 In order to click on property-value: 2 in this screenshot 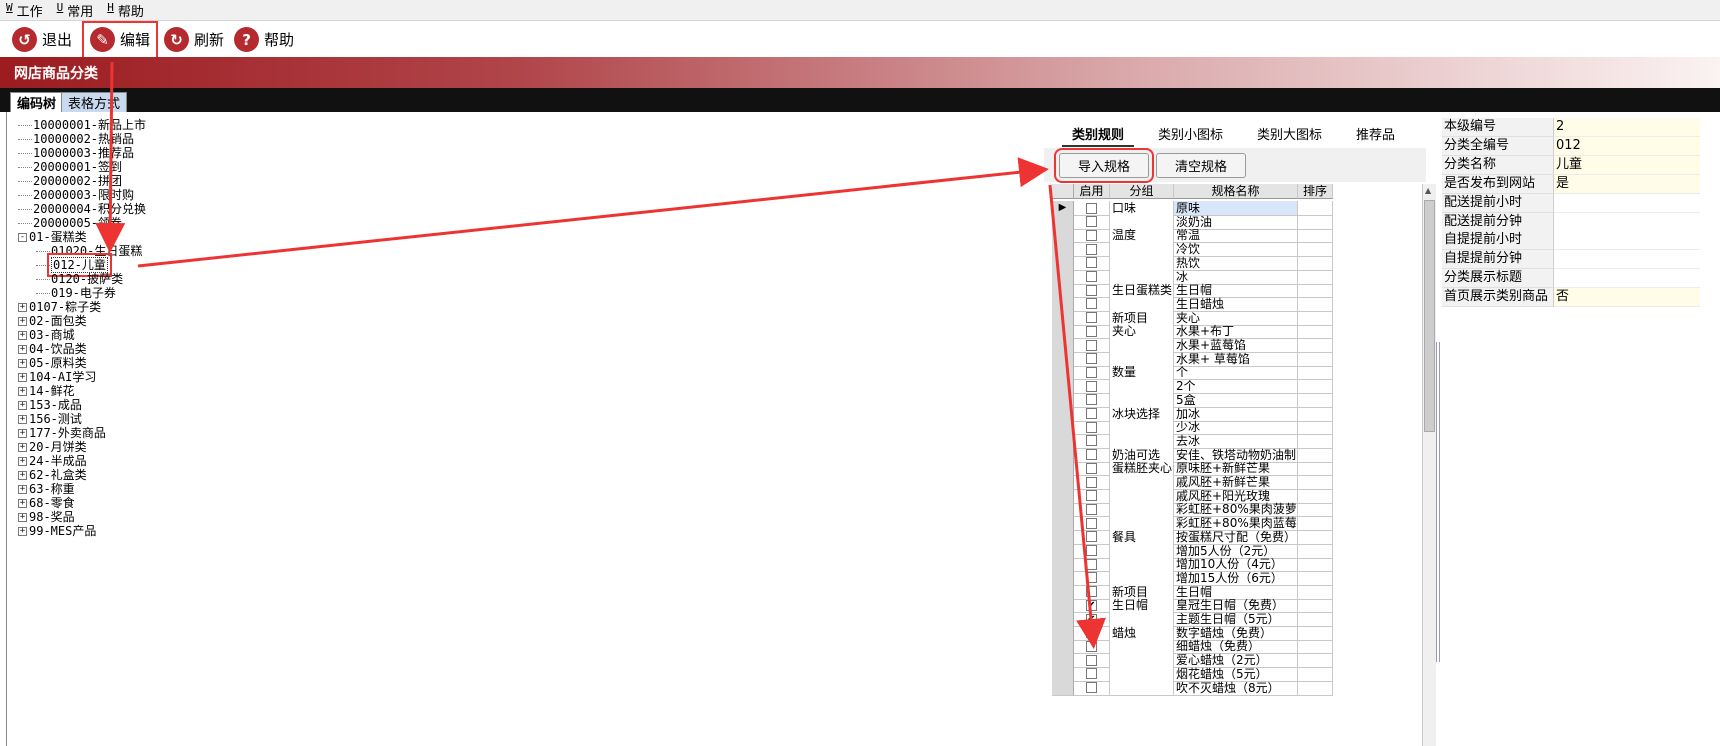, I will do `click(1627, 127)`.